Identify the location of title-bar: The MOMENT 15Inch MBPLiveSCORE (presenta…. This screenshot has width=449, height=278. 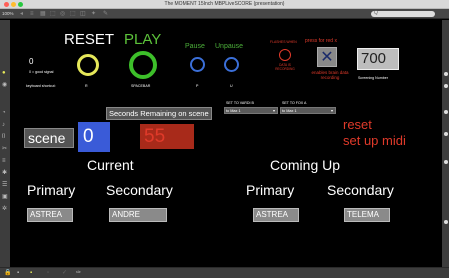
(224, 4).